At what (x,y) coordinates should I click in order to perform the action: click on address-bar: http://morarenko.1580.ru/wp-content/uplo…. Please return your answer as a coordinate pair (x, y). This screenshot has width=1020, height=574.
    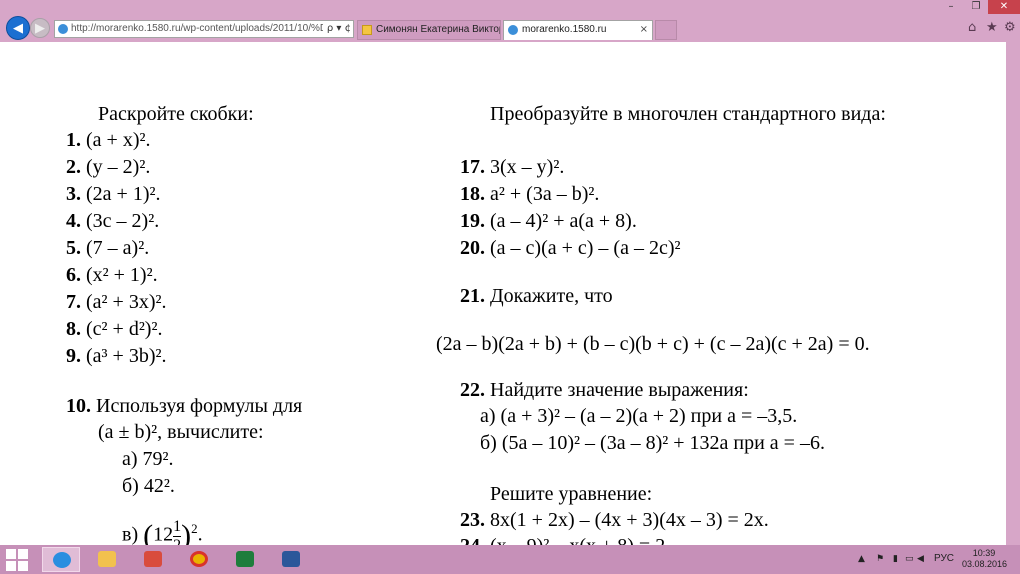
    Looking at the image, I should click on (204, 29).